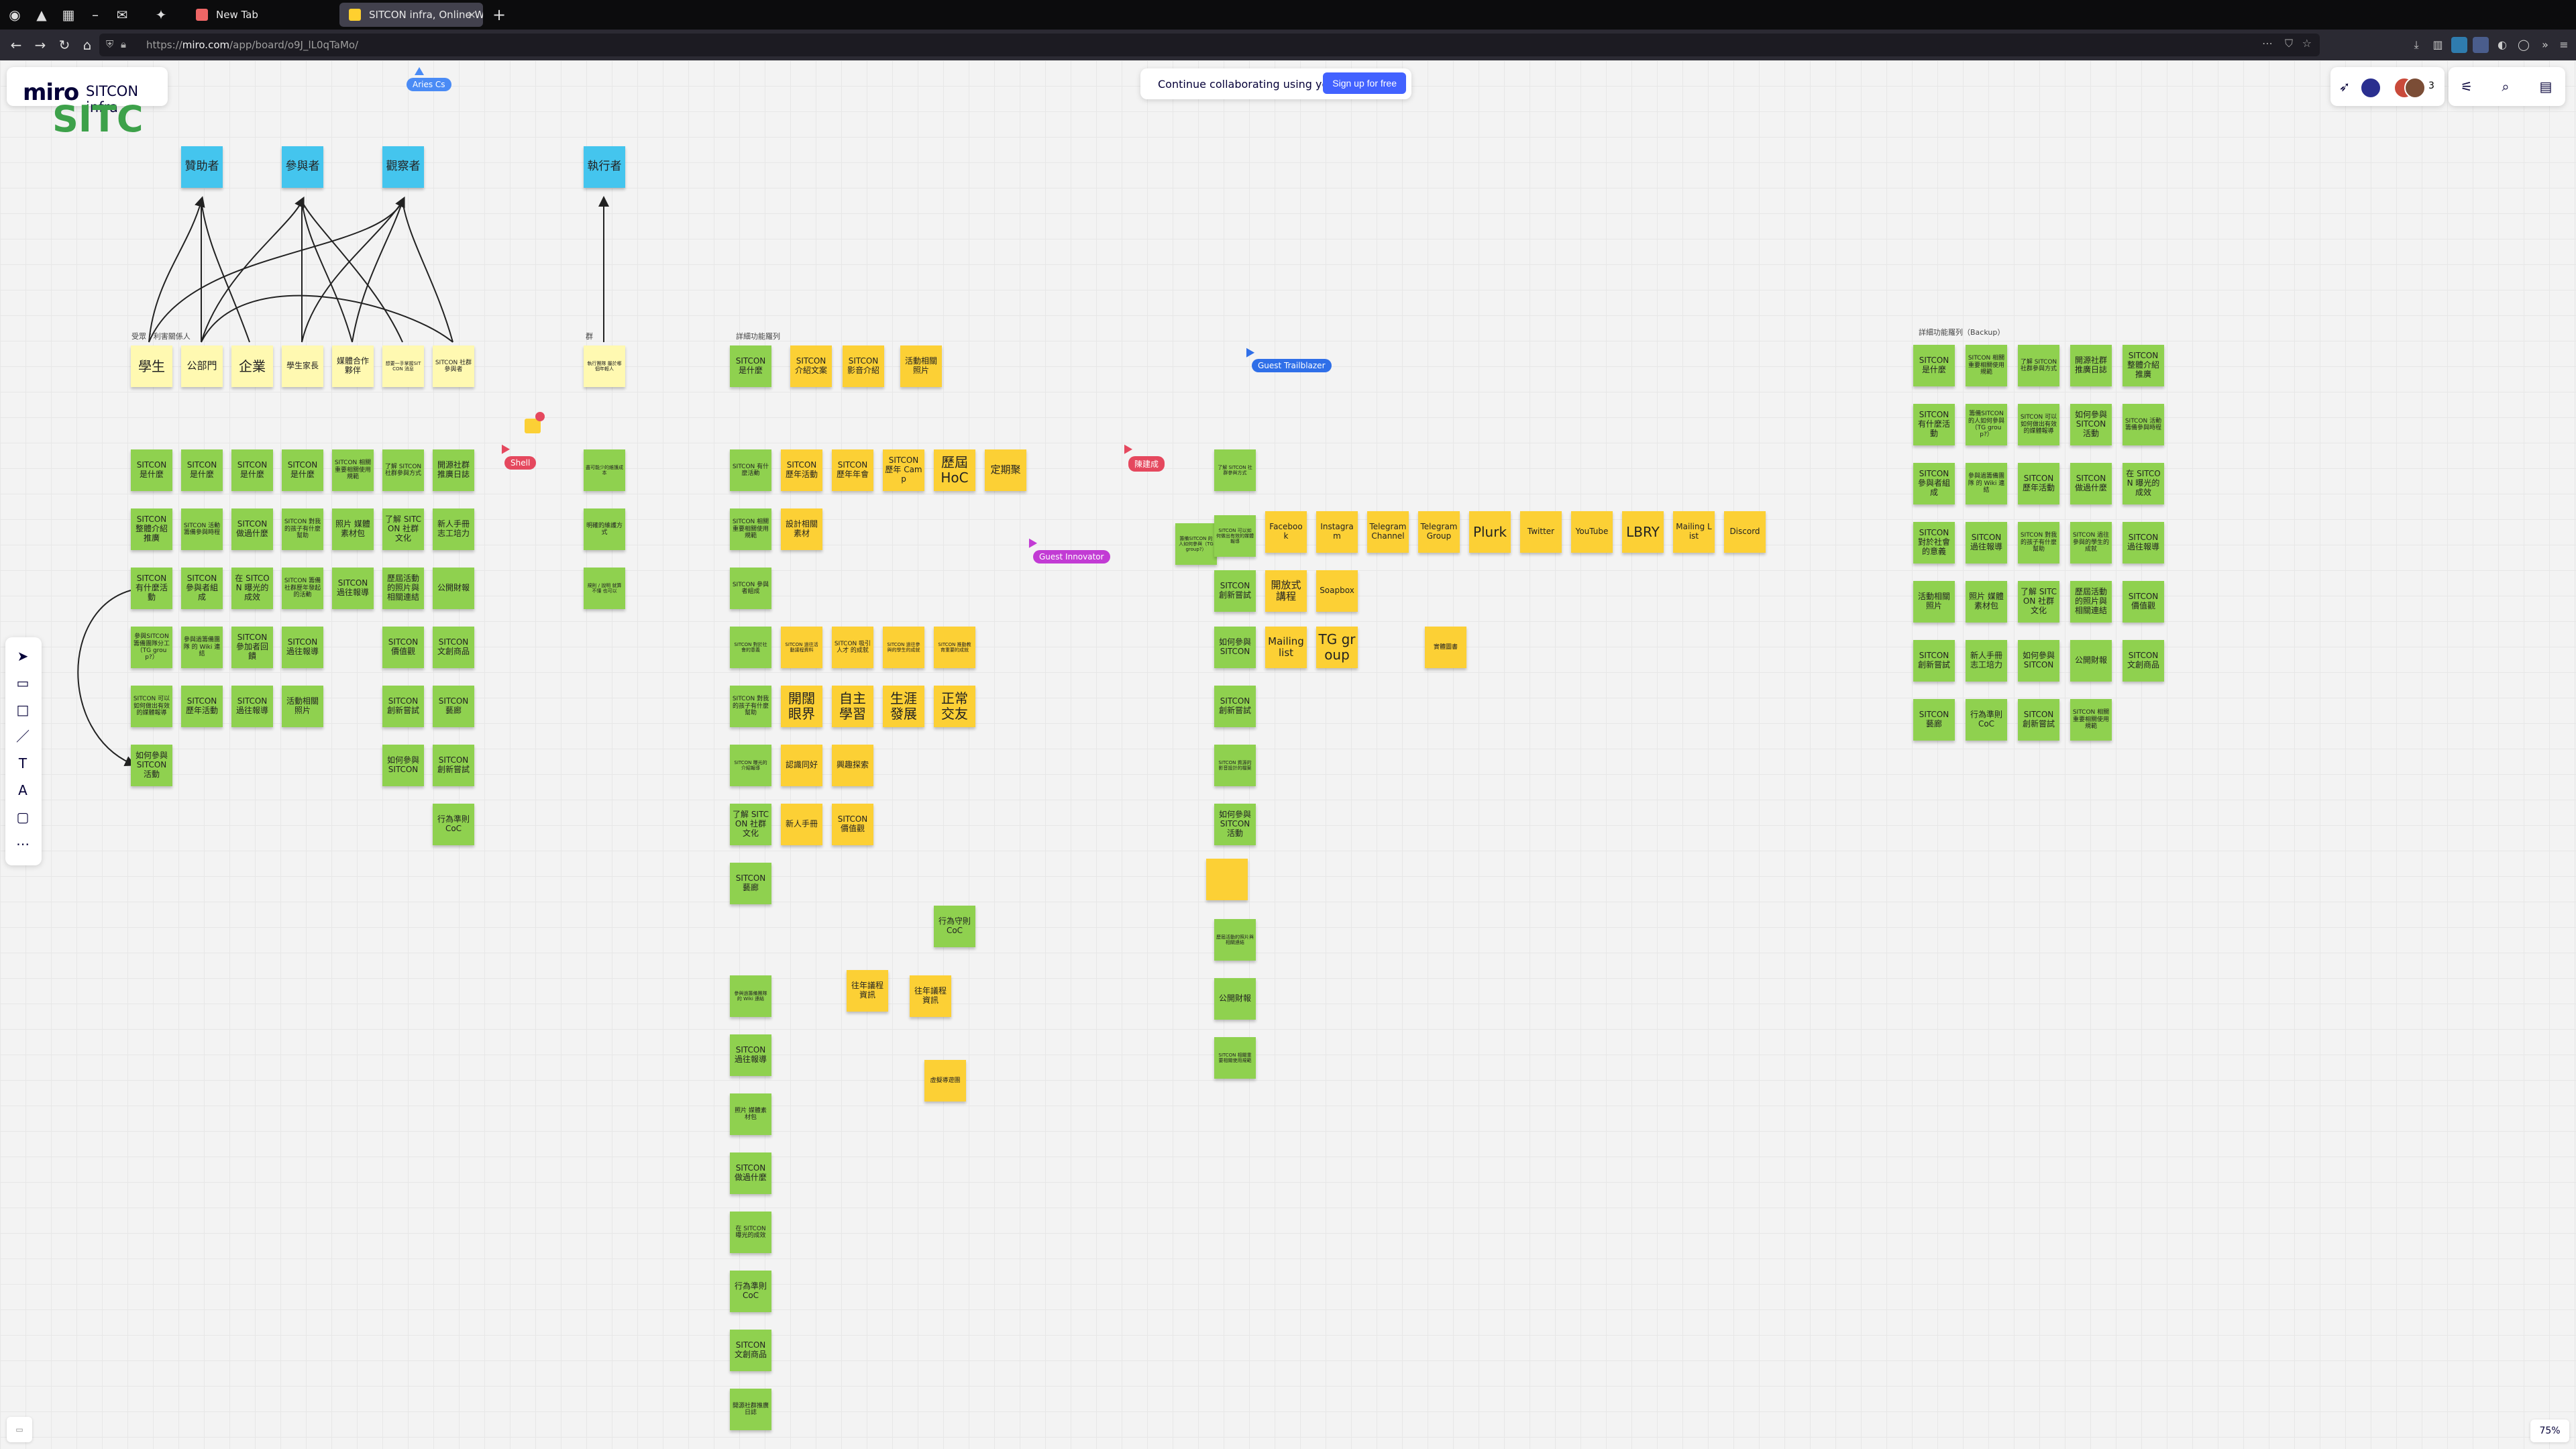  Describe the element at coordinates (750, 588) in the screenshot. I see `sticky-note: SITCON 參與者組成` at that location.